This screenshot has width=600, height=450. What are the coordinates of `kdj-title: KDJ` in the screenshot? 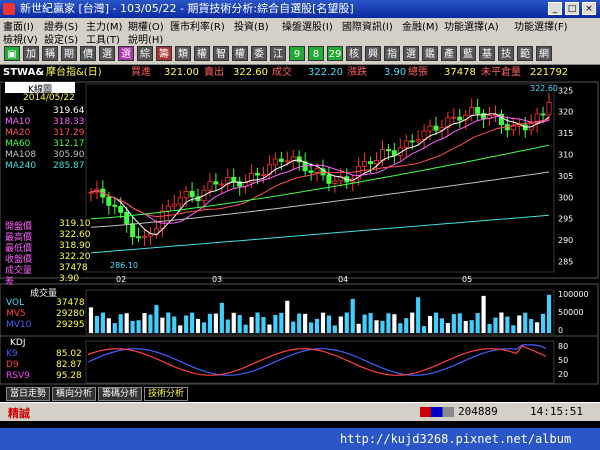 It's located at (18, 343).